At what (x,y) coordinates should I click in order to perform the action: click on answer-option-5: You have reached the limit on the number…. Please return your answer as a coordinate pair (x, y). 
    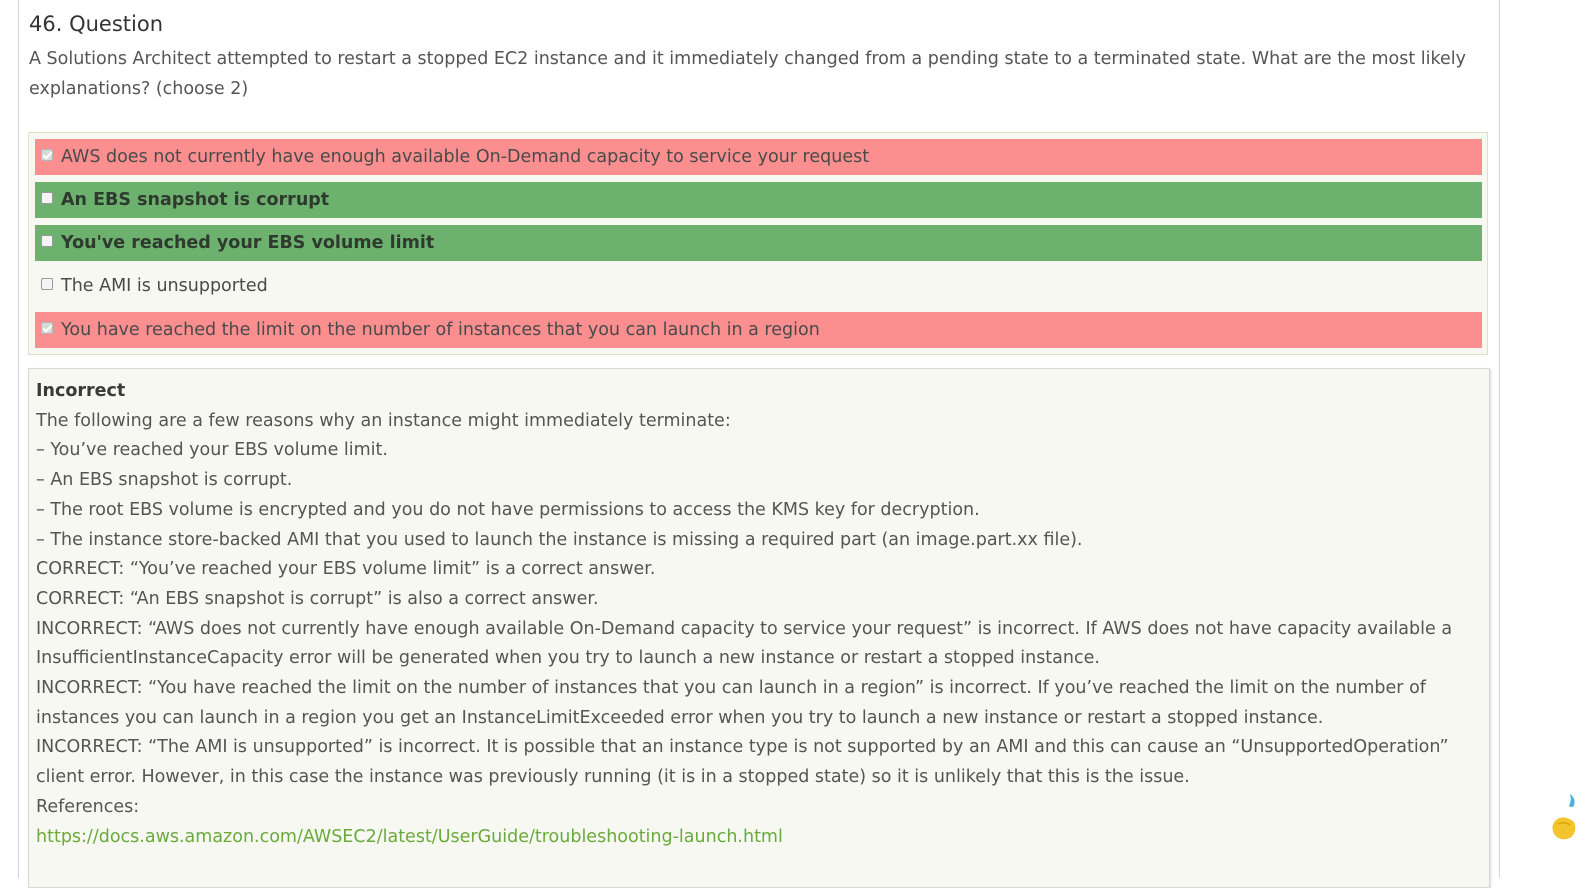
    Looking at the image, I should click on (758, 330).